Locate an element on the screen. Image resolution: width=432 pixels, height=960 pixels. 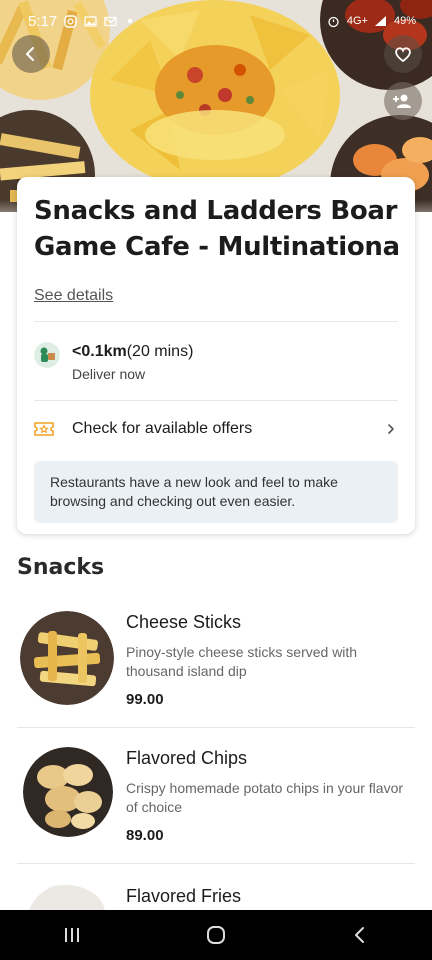
status-time: 5:17 is located at coordinates (43, 21).